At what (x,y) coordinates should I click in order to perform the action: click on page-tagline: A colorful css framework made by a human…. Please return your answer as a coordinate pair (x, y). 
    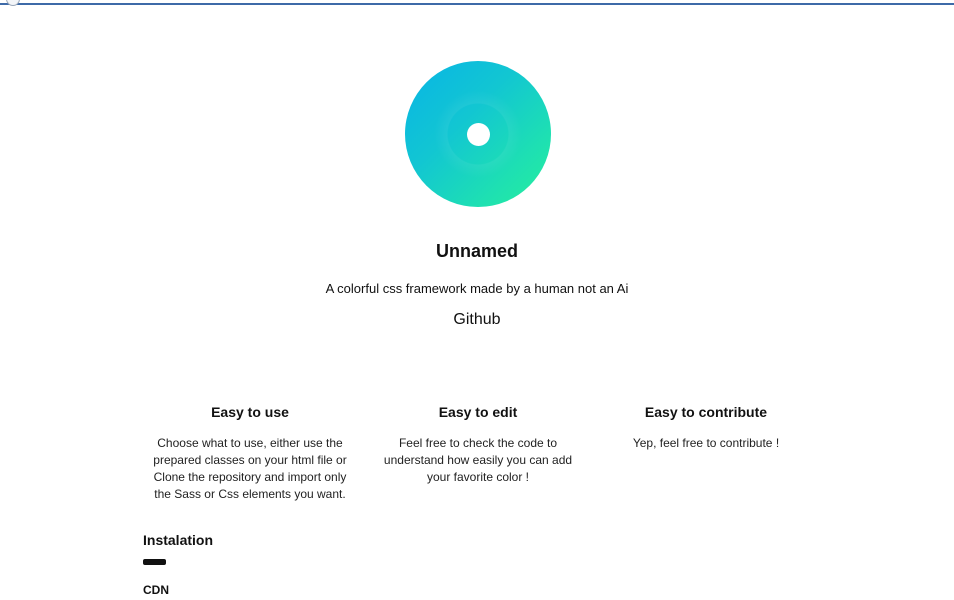
    Looking at the image, I should click on (477, 288).